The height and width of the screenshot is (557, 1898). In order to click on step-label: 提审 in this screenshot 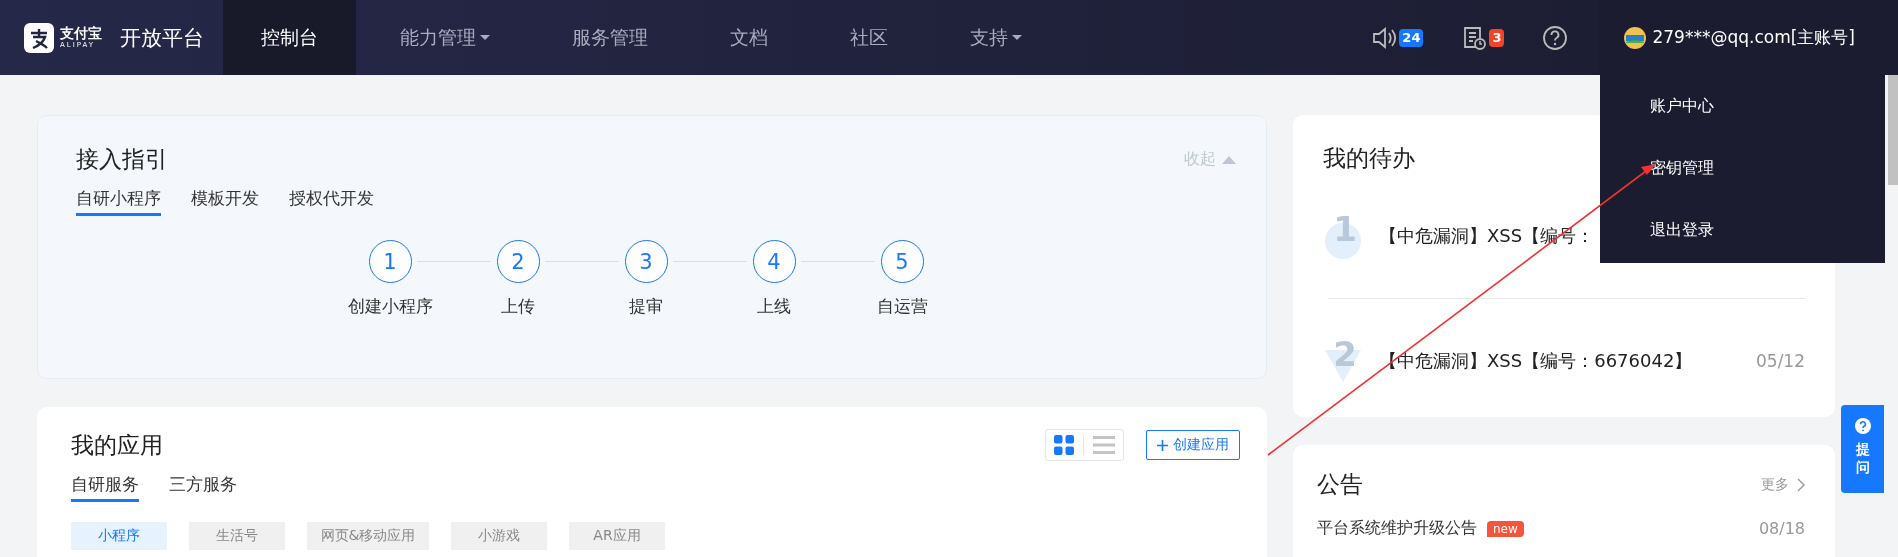, I will do `click(646, 306)`.